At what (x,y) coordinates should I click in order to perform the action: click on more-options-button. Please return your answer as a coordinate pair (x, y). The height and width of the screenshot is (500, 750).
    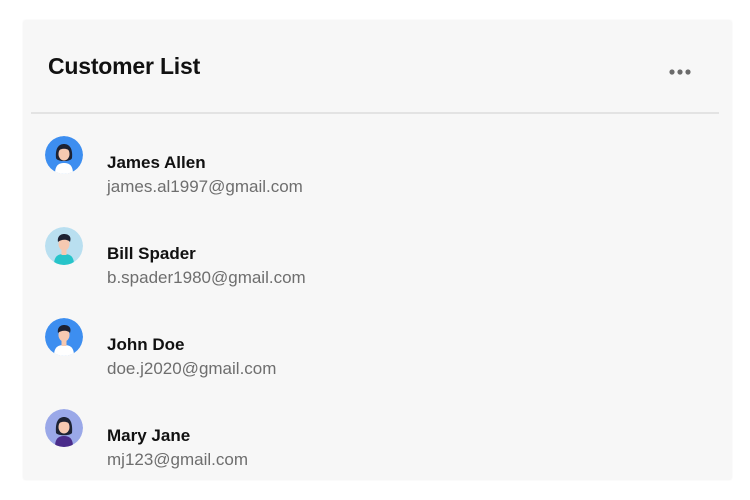
    Looking at the image, I should click on (680, 72).